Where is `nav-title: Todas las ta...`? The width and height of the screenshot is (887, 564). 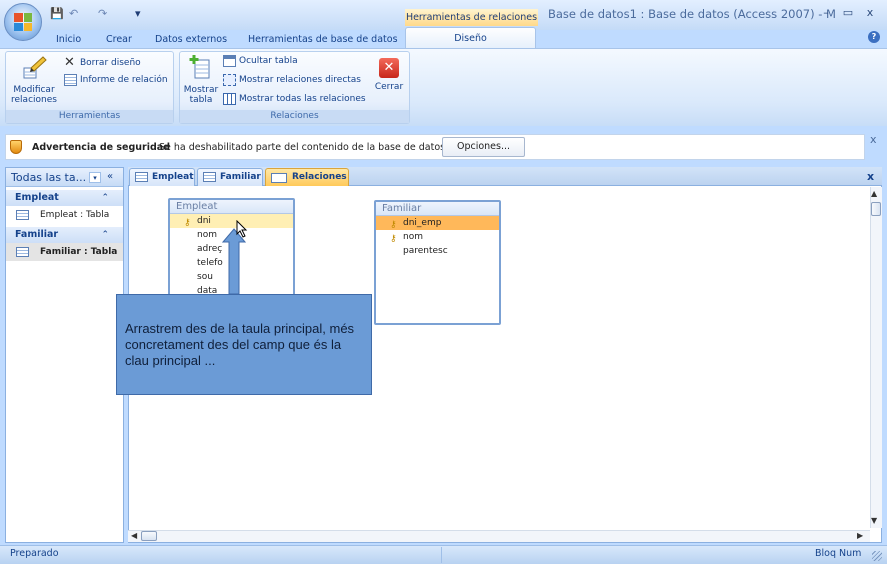
nav-title: Todas las ta... is located at coordinates (48, 177).